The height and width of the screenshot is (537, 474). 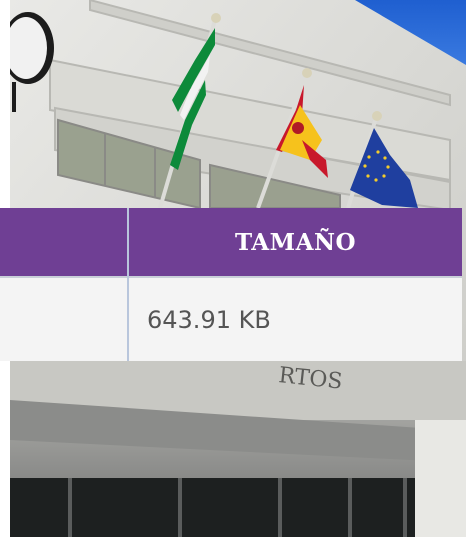 I want to click on table-cell-label-size: 643.91 KB, so click(x=209, y=319).